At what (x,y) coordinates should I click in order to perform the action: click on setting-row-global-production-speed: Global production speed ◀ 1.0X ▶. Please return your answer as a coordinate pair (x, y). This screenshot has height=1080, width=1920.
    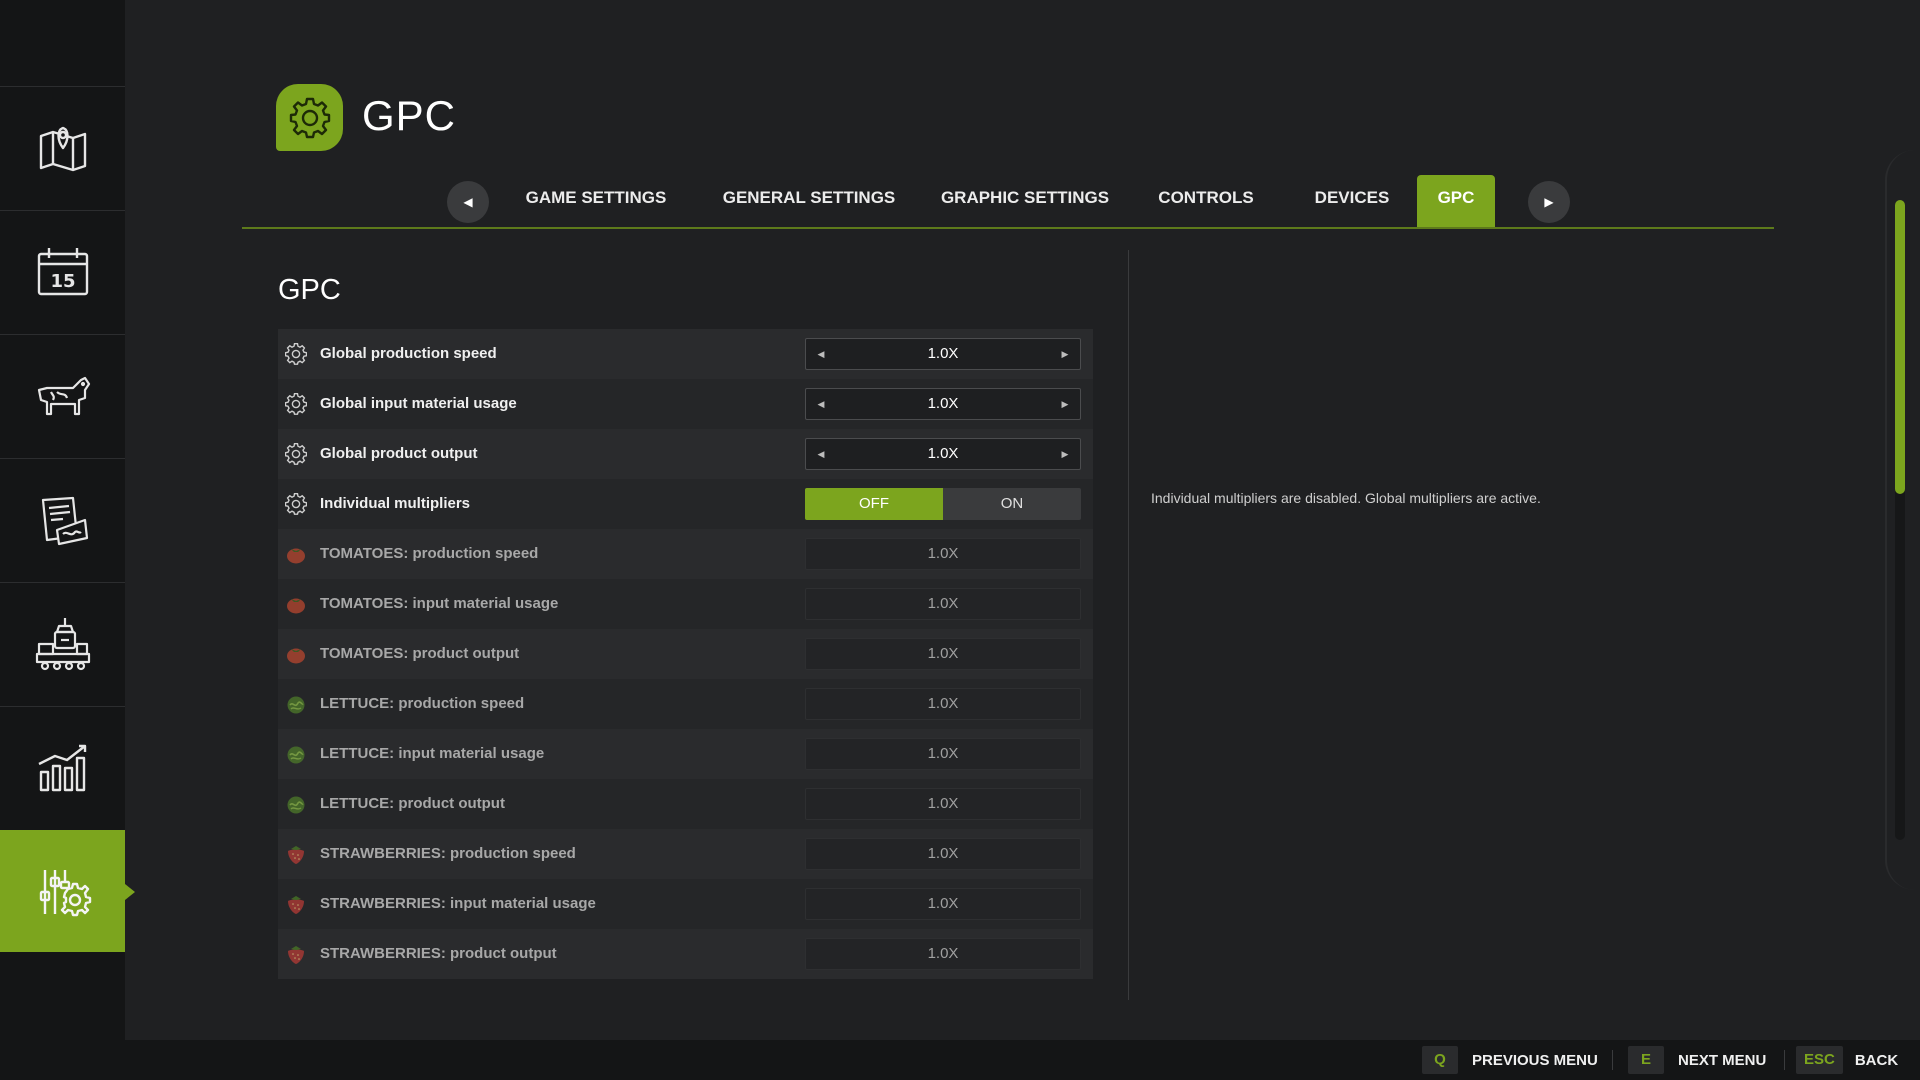
    Looking at the image, I should click on (685, 354).